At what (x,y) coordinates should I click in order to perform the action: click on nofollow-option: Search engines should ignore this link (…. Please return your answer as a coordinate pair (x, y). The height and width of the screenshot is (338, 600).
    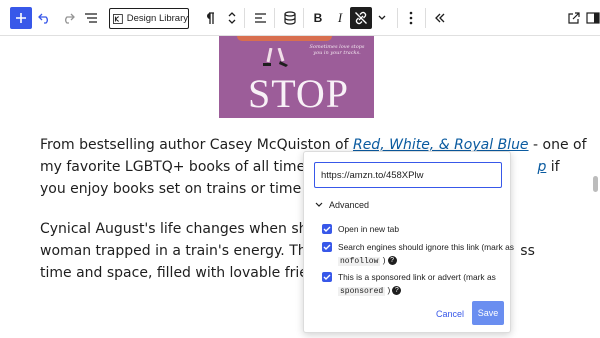
    Looking at the image, I should click on (418, 254).